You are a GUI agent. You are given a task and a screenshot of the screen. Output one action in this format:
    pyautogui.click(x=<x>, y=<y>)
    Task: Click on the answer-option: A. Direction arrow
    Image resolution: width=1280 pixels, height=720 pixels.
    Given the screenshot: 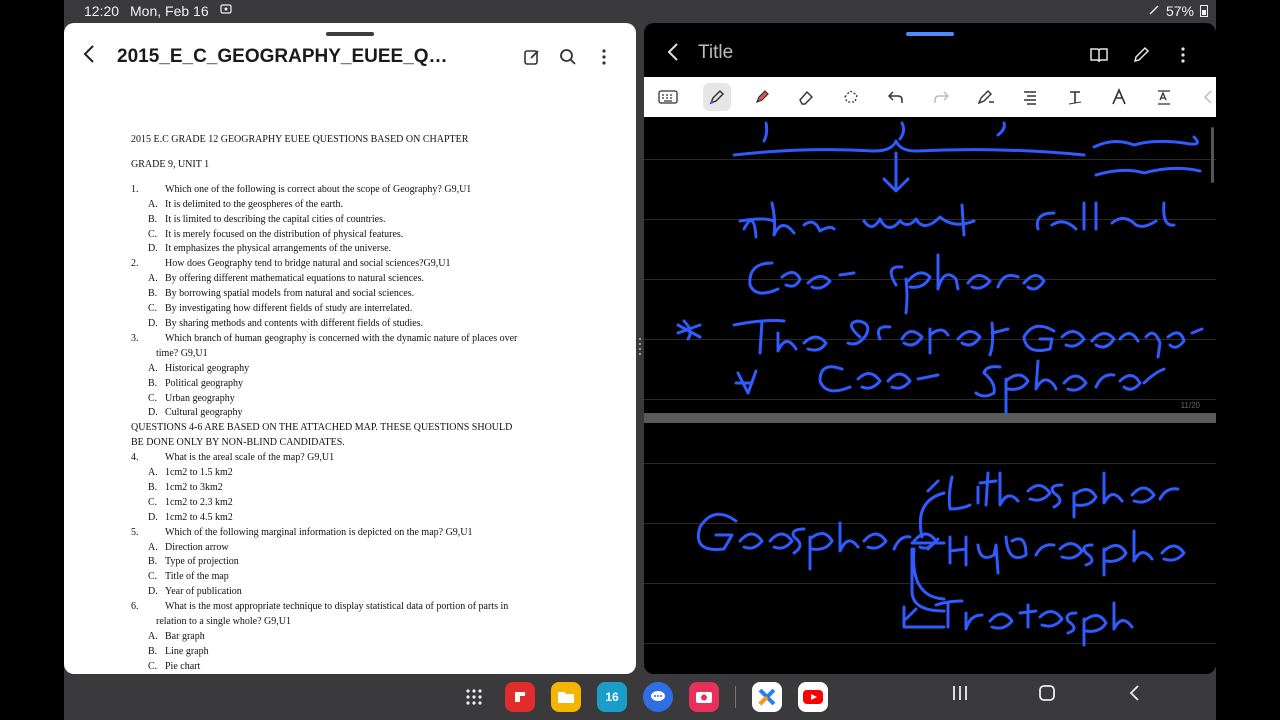 What is the action you would take?
    pyautogui.click(x=188, y=547)
    